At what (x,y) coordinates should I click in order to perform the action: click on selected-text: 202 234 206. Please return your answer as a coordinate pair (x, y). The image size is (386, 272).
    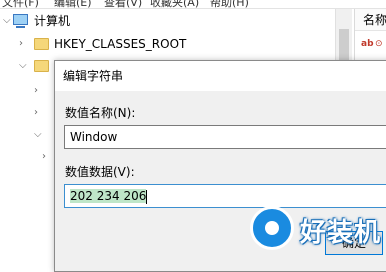
    Looking at the image, I should click on (108, 196).